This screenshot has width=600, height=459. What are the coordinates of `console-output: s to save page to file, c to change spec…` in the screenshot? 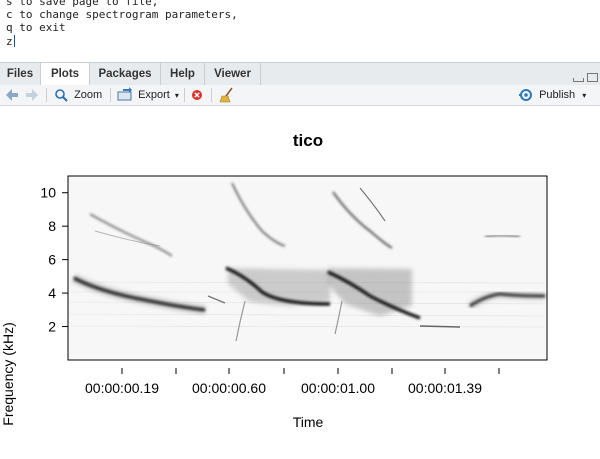 It's located at (300, 29).